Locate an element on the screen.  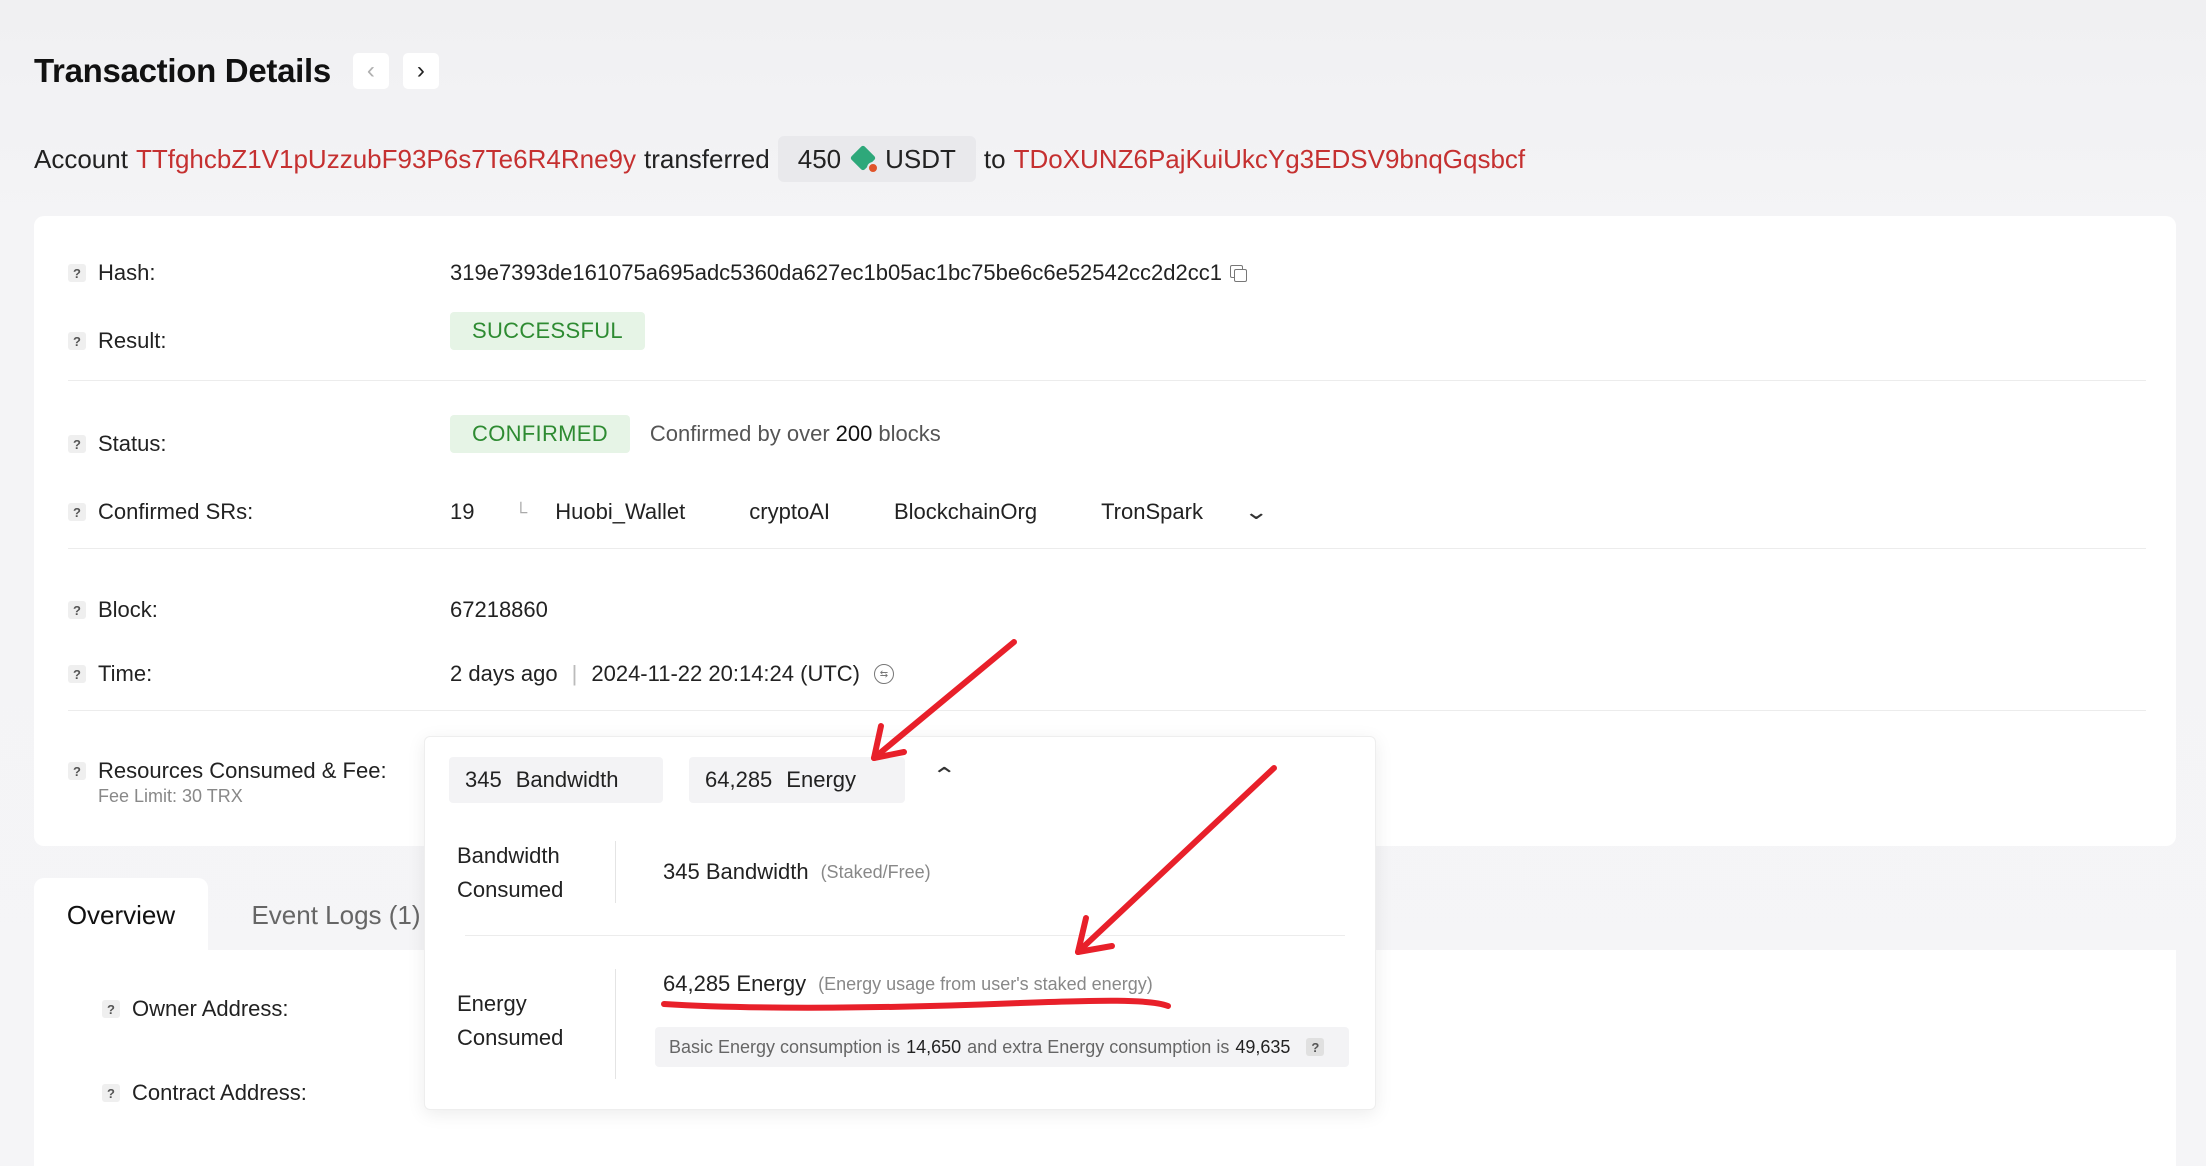
energy-breakdown-mid: and extra Energy consumption is is located at coordinates (1098, 1046).